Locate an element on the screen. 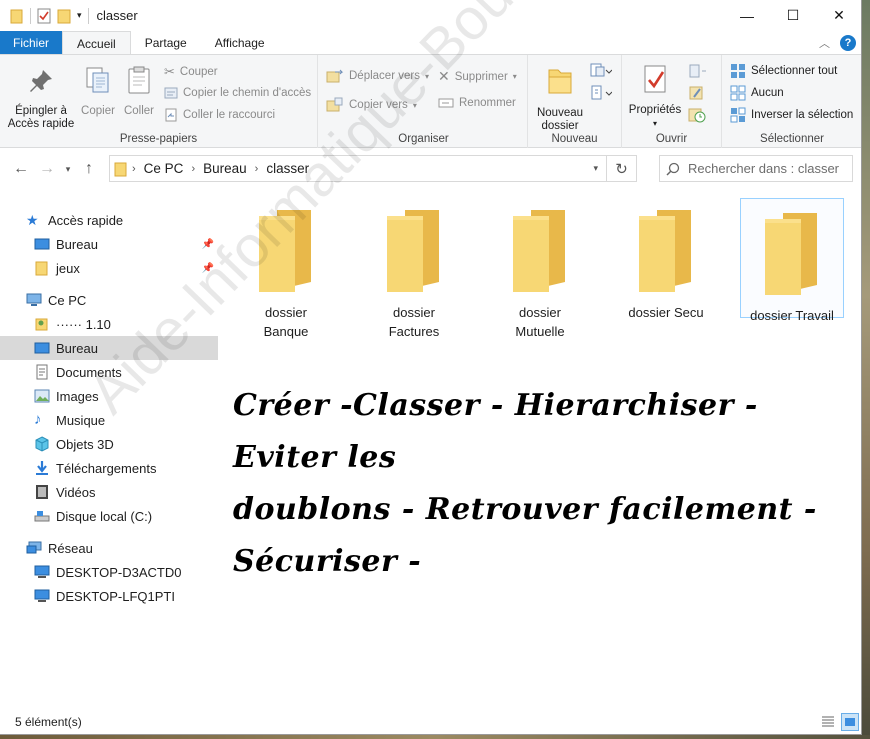  new-folder-label-1: Nouveau is located at coordinates (560, 113).